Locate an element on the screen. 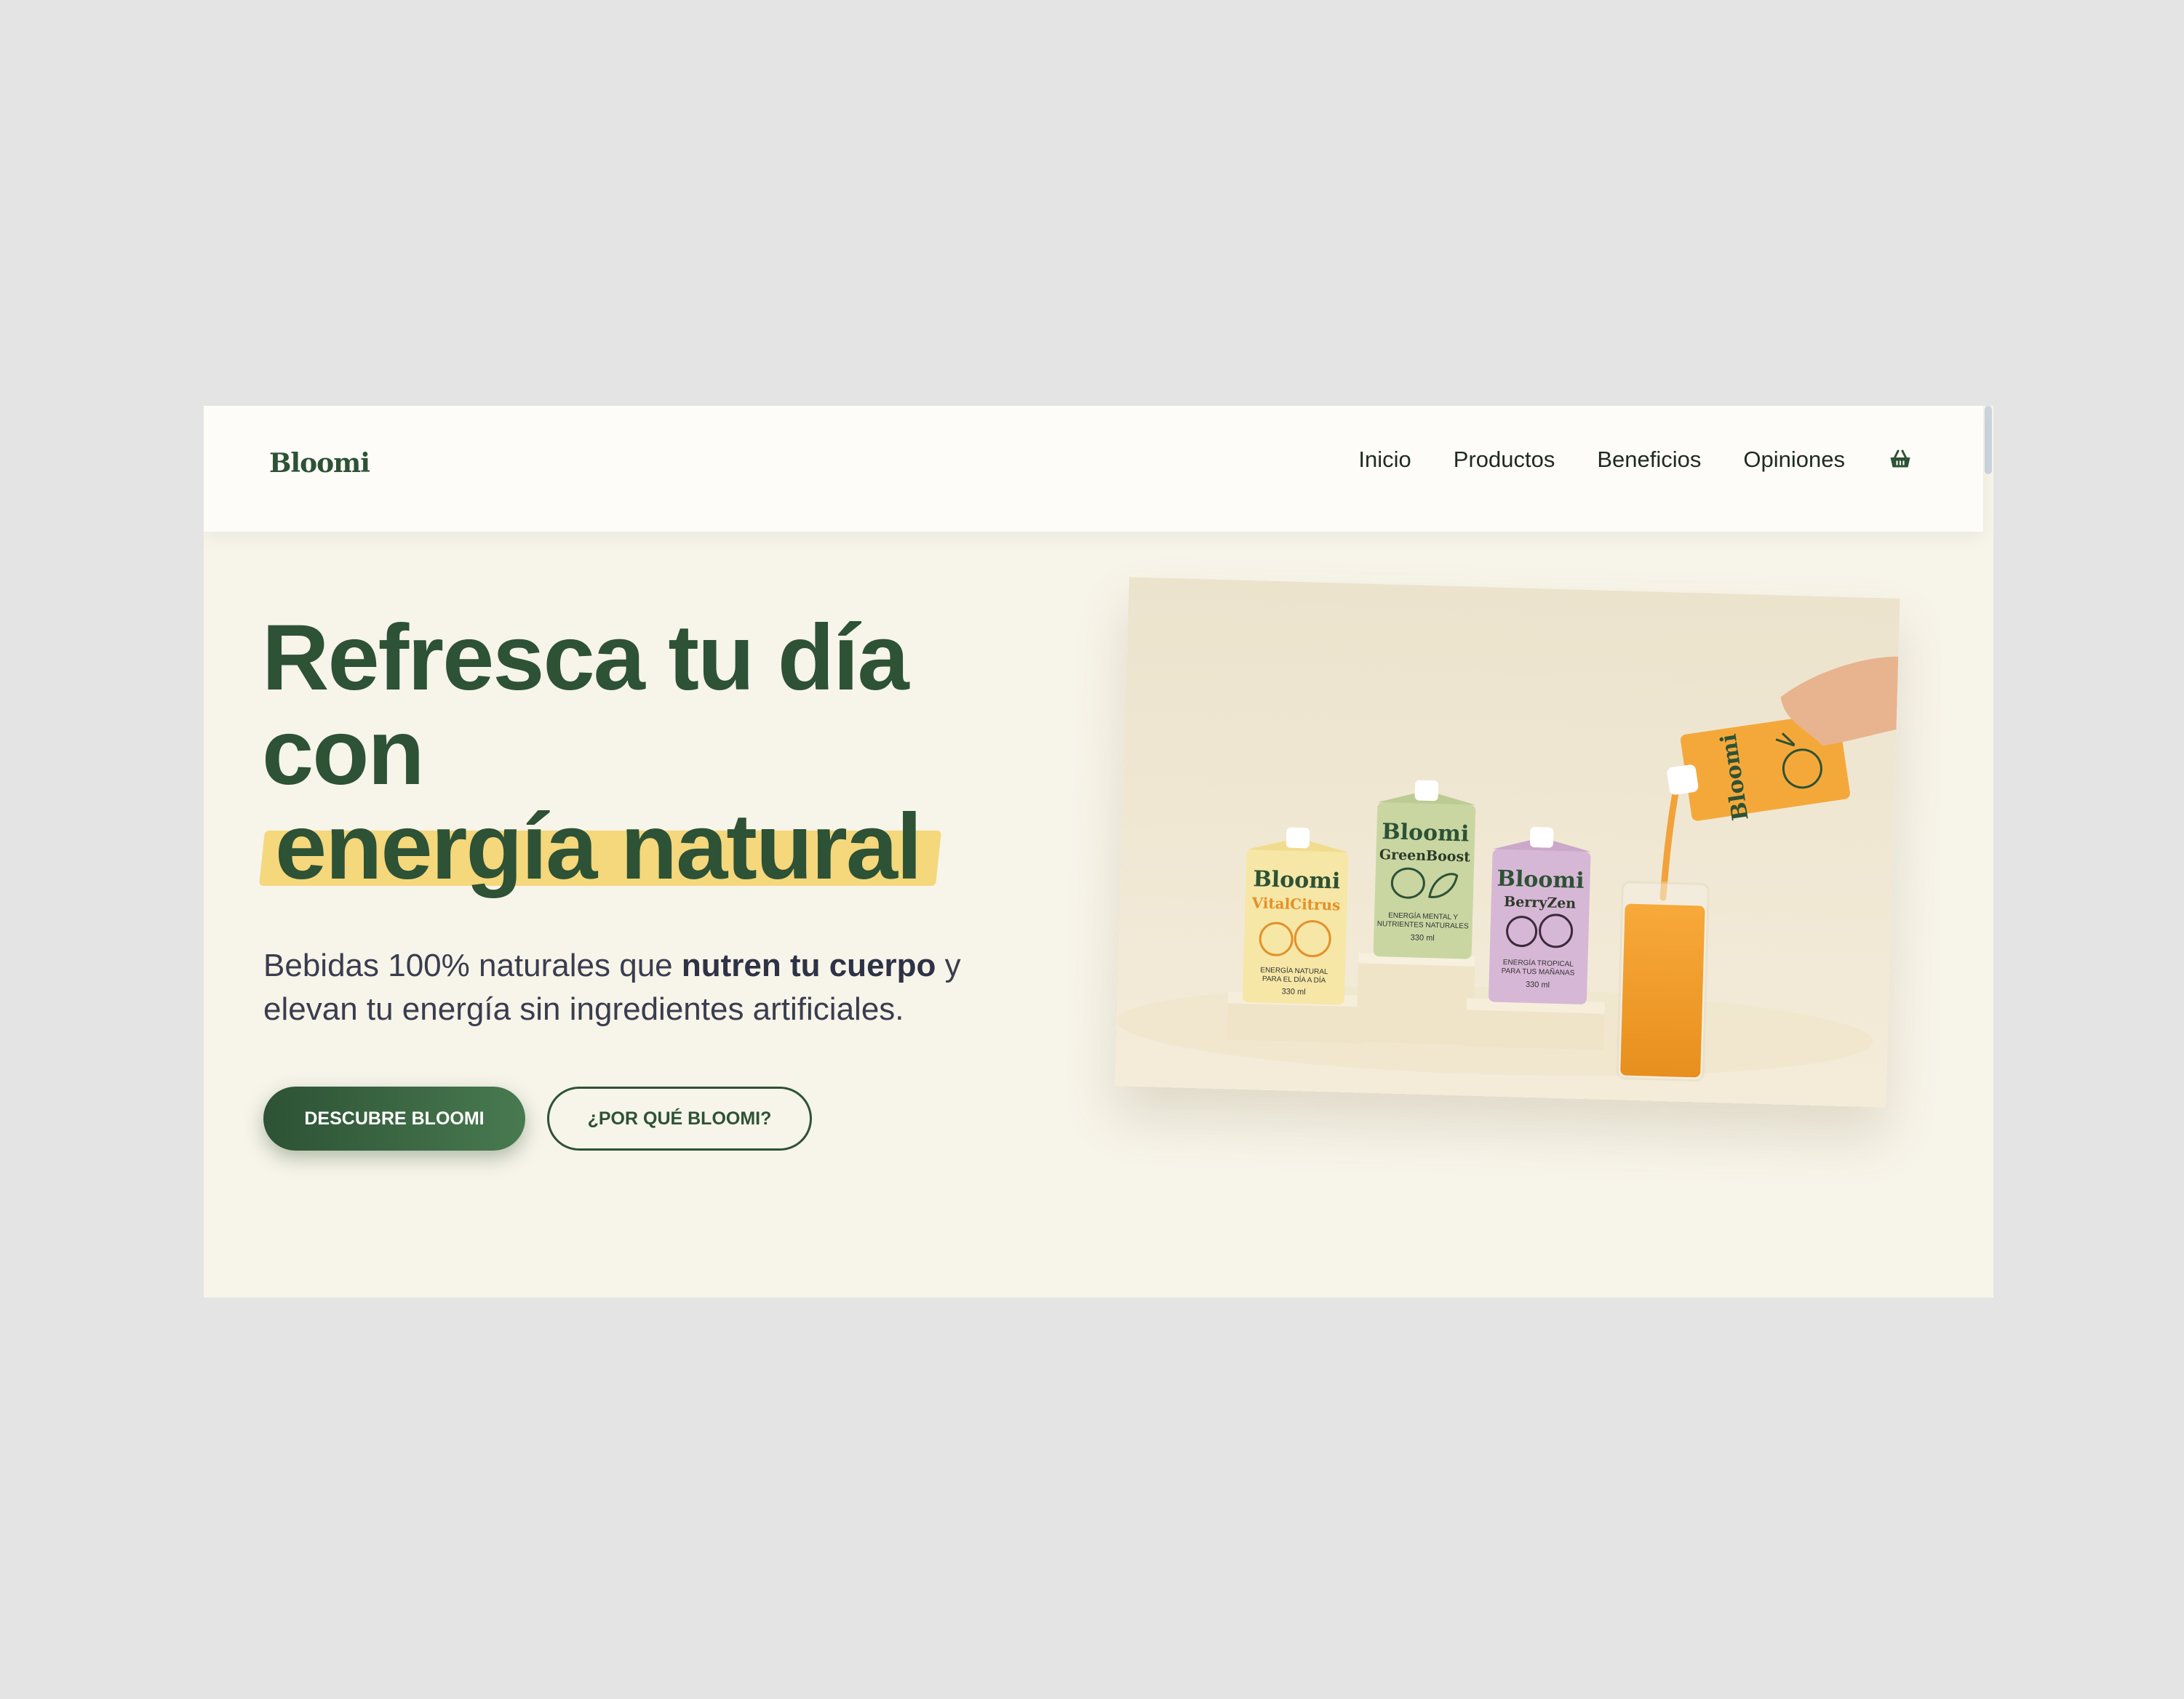 Image resolution: width=2184 pixels, height=1699 pixels. pack-brand-3: Bloomi is located at coordinates (1540, 880).